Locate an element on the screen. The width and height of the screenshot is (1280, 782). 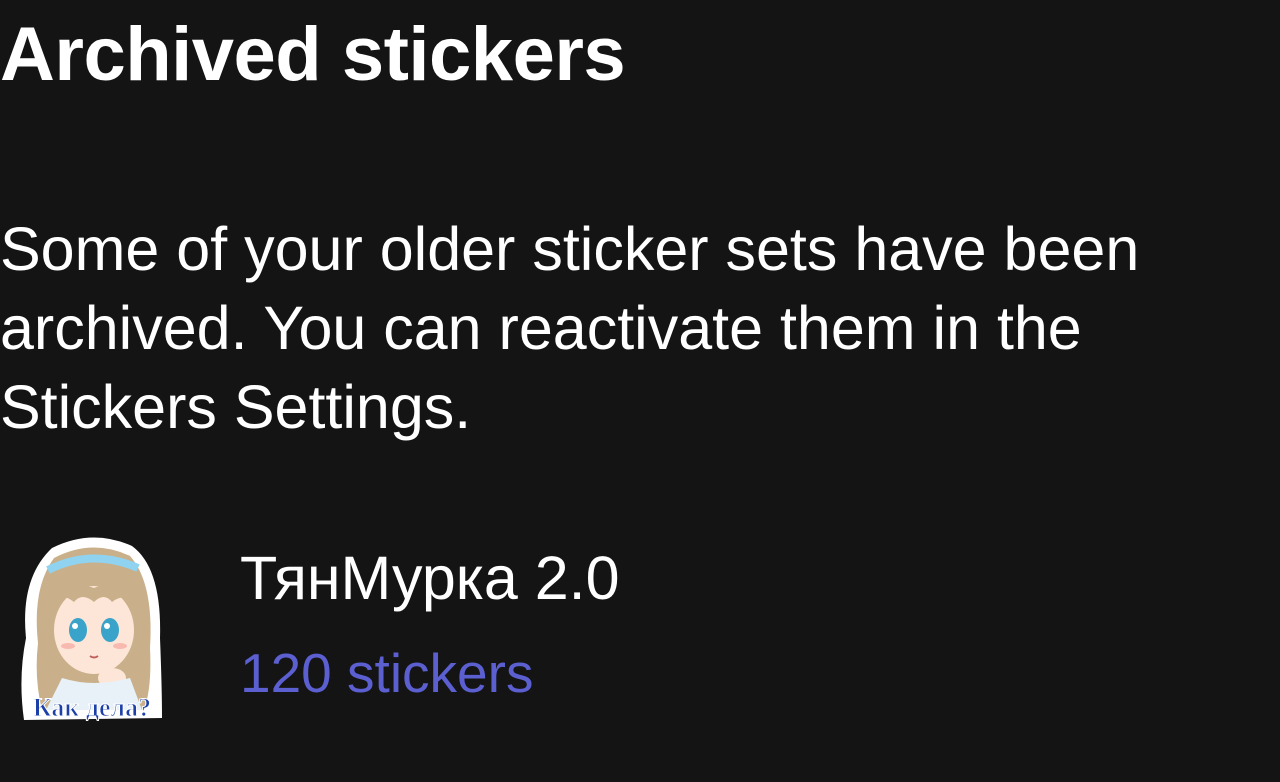
sticker-set-name: ТянМурка 2.0 is located at coordinates (430, 578).